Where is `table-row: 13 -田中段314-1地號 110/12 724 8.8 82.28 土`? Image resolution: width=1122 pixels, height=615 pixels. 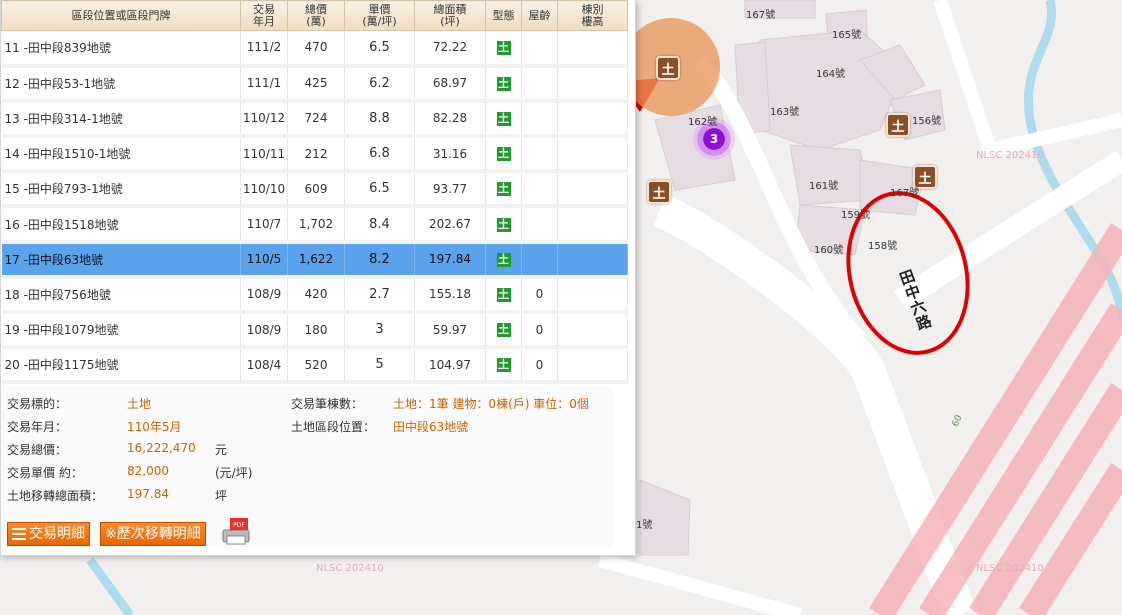
table-row: 13 -田中段314-1地號 110/12 724 8.8 82.28 土 is located at coordinates (314, 119).